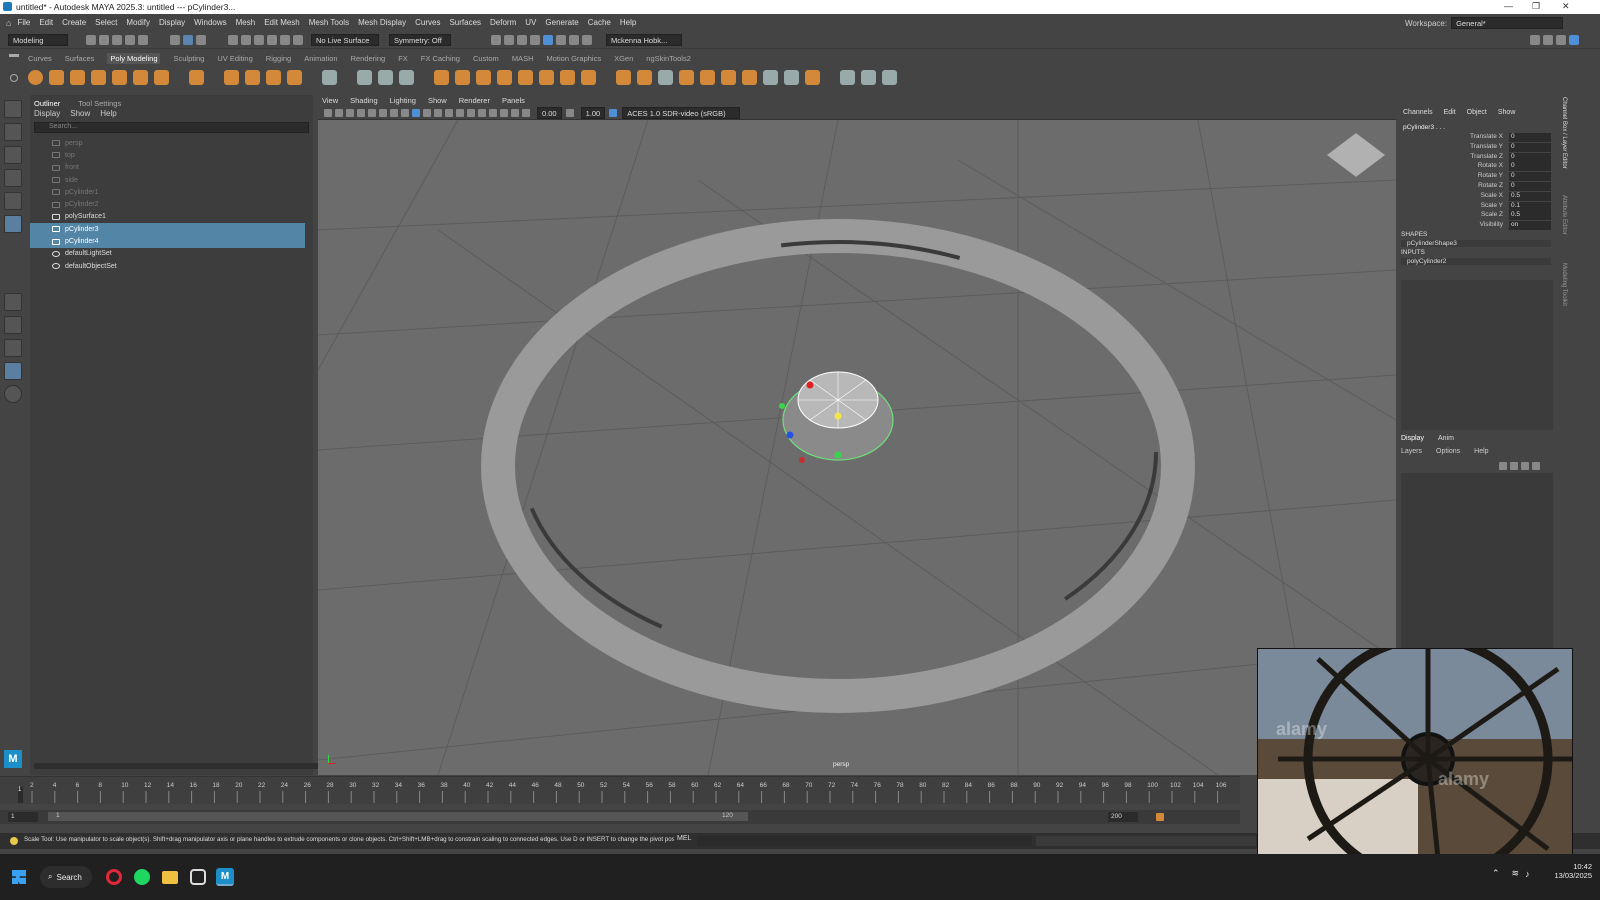  I want to click on viewport-menu-shading: Shading, so click(364, 100).